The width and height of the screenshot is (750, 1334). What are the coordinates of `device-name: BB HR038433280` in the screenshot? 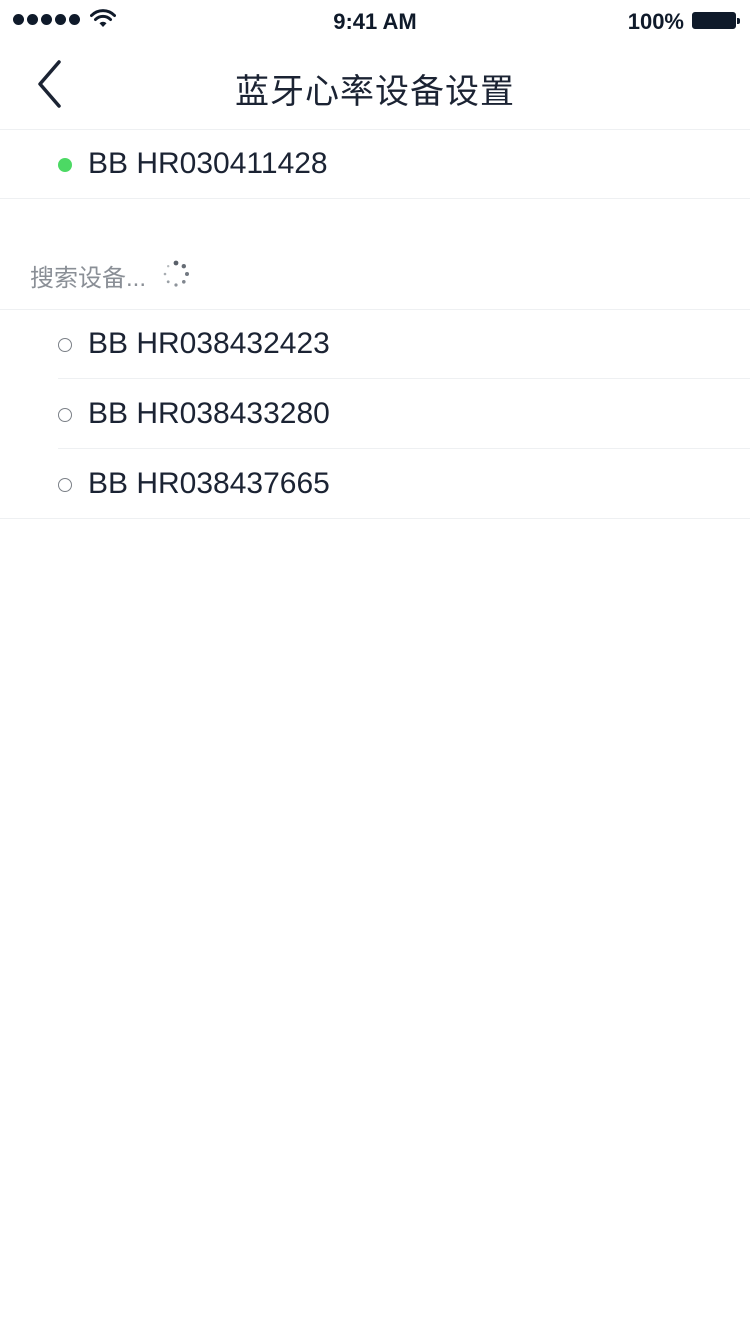 It's located at (209, 413).